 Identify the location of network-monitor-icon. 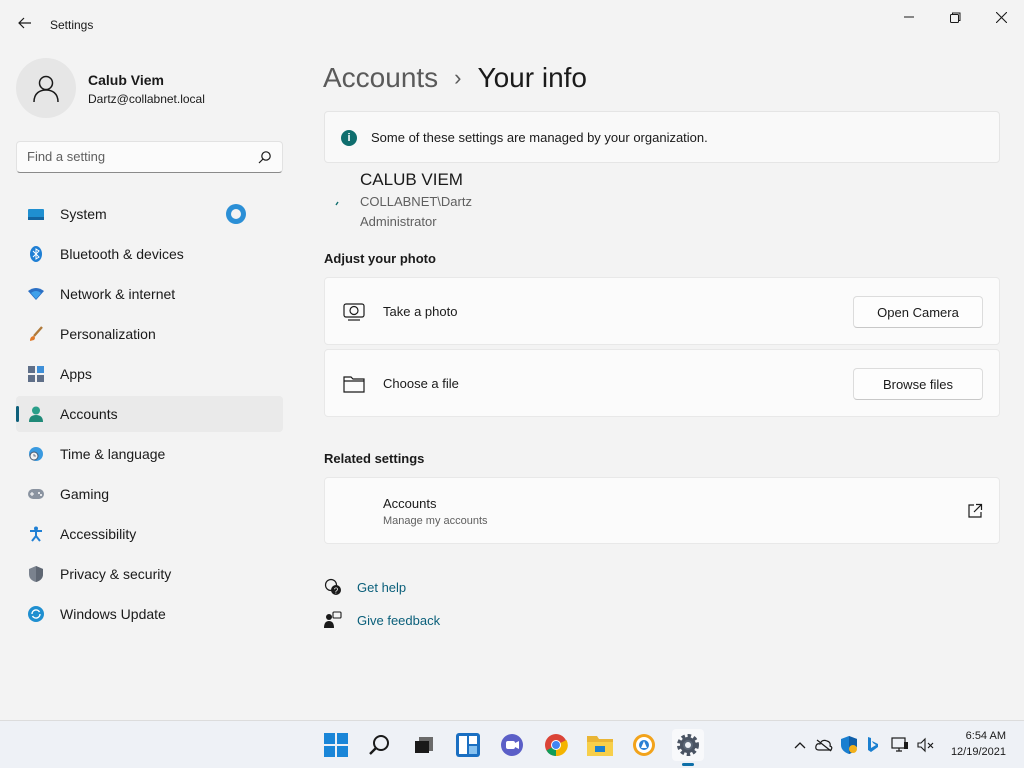
(899, 744).